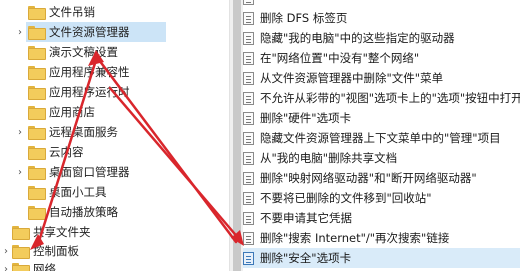  What do you see at coordinates (381, 18) in the screenshot?
I see `policy-row: 删除 DFS 标签页` at bounding box center [381, 18].